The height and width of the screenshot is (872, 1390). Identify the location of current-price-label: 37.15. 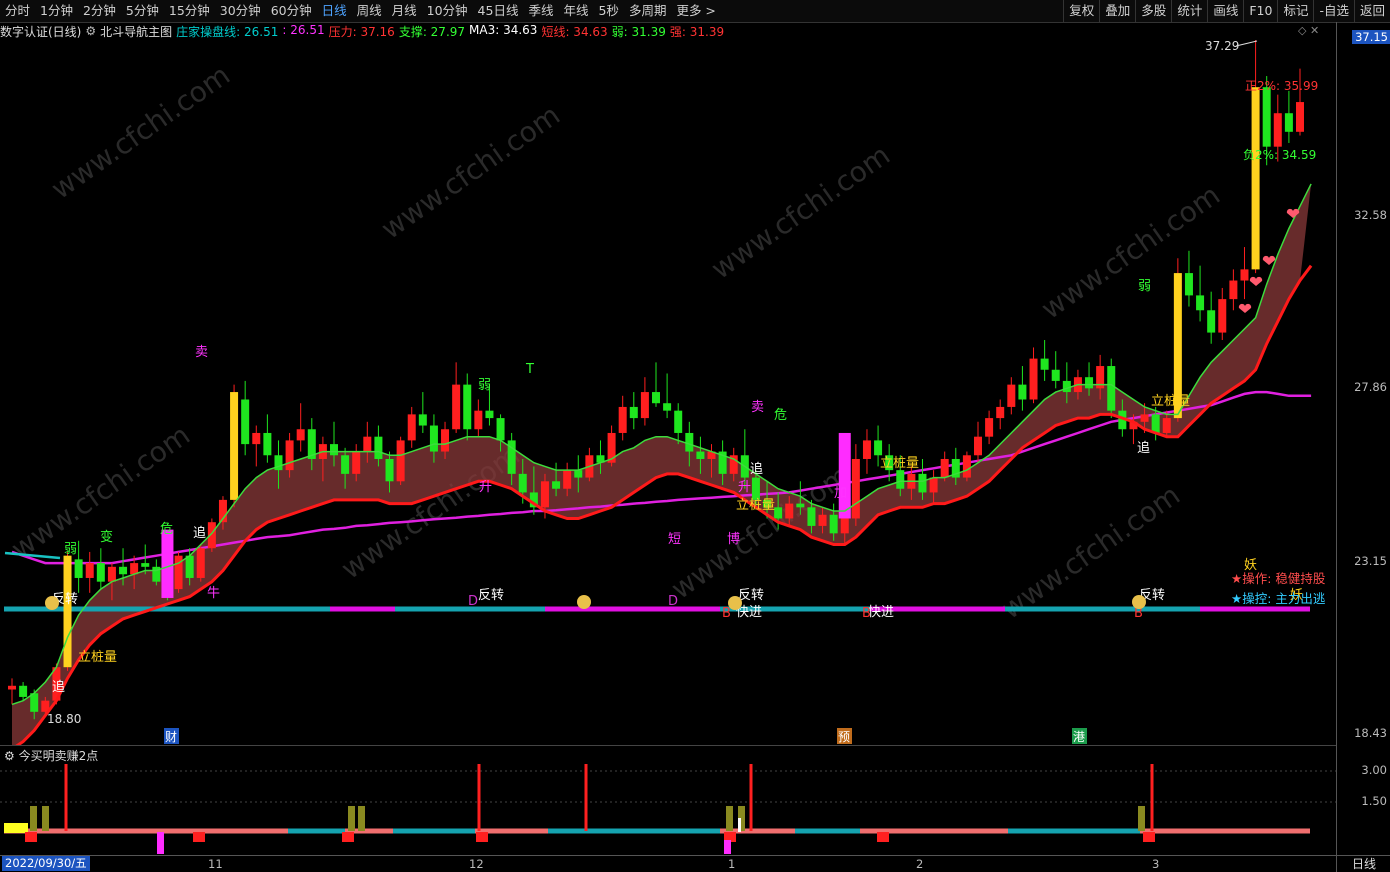
(1371, 37).